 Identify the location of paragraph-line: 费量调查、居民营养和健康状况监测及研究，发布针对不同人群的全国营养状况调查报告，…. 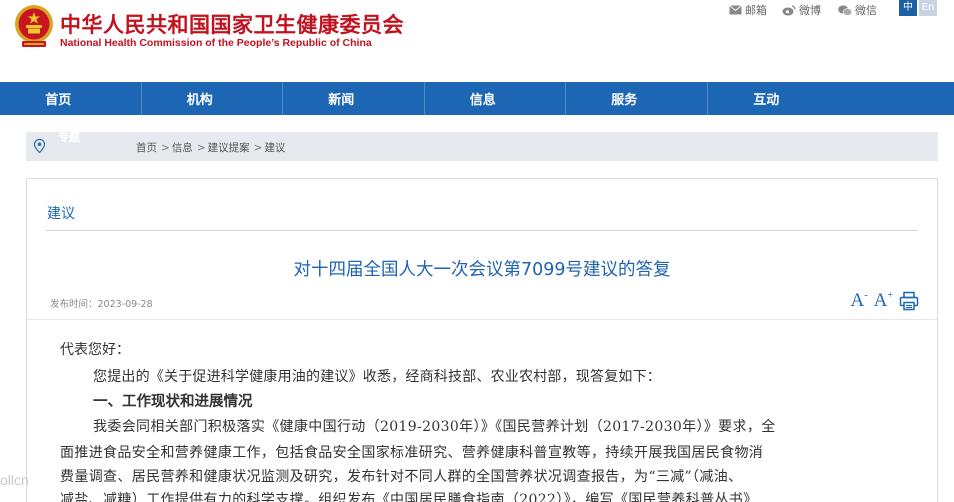
(401, 477).